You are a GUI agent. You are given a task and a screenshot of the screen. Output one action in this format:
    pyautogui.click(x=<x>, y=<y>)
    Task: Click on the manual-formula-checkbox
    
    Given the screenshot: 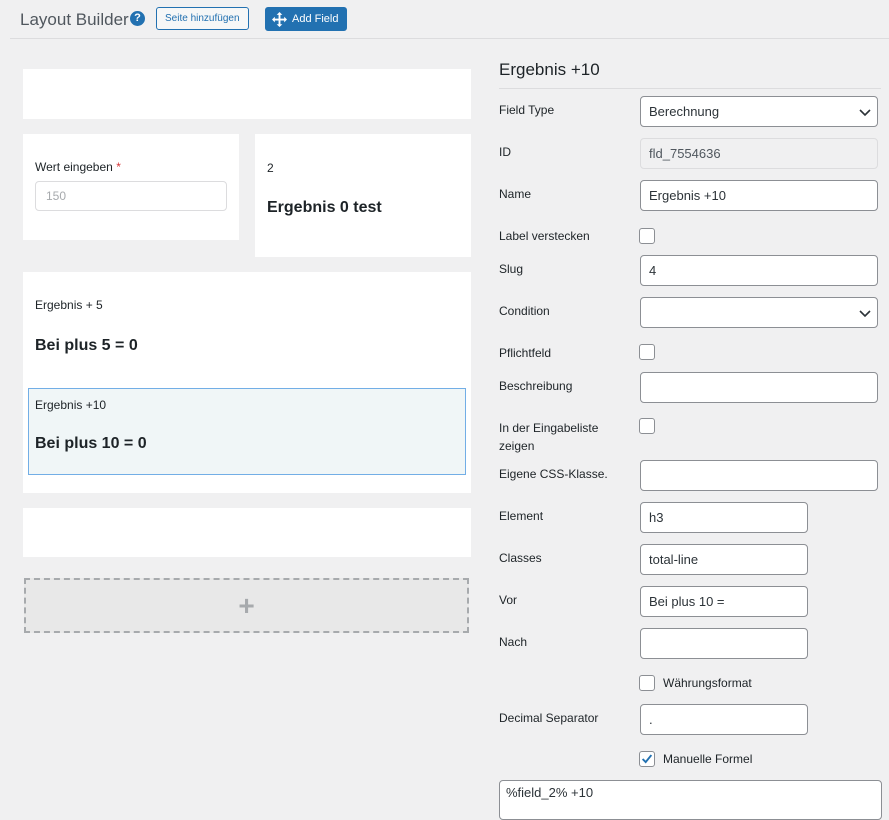 What is the action you would take?
    pyautogui.click(x=647, y=759)
    